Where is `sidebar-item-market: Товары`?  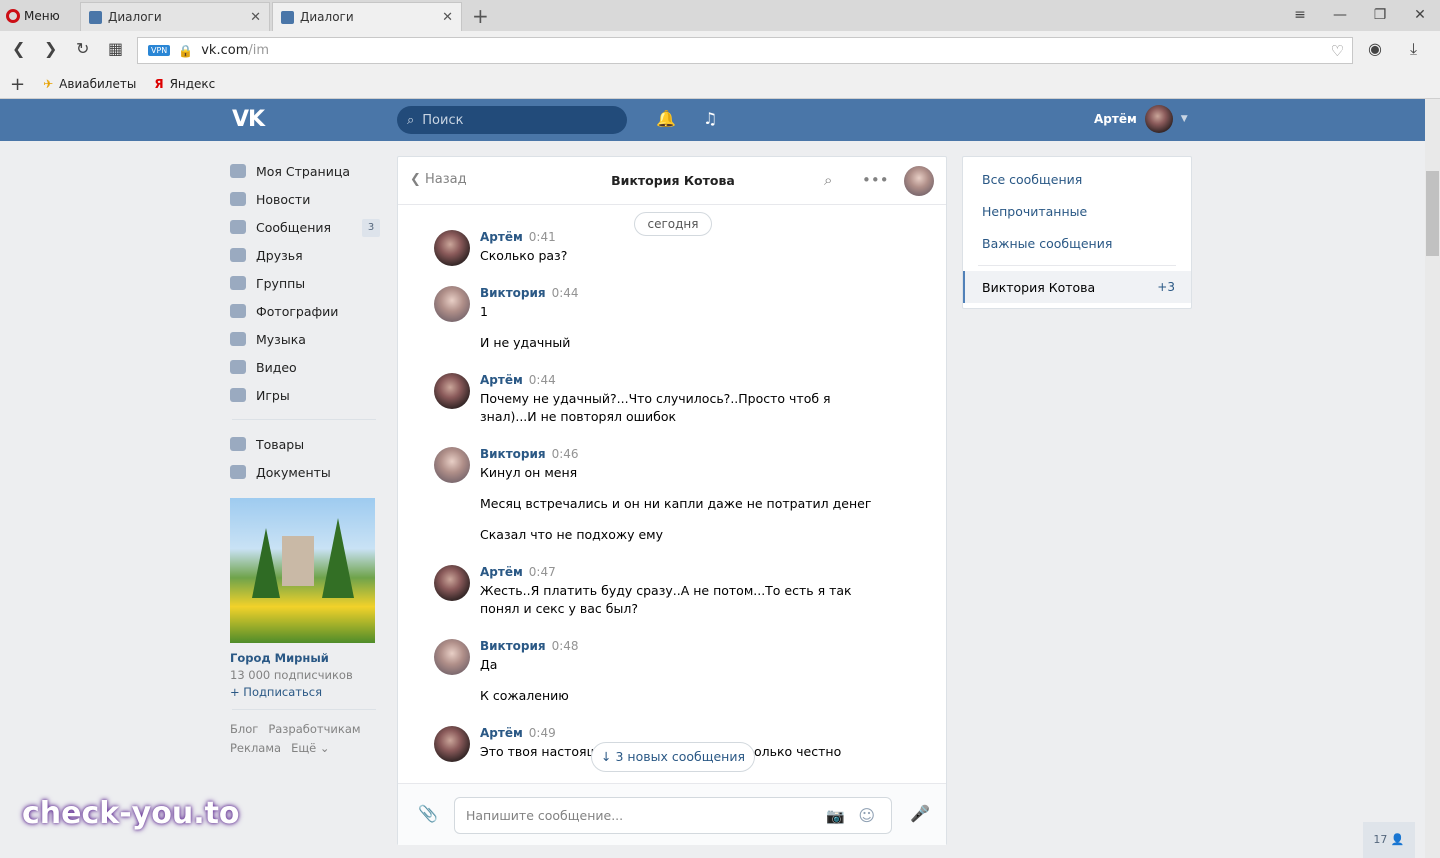 sidebar-item-market: Товары is located at coordinates (305, 444).